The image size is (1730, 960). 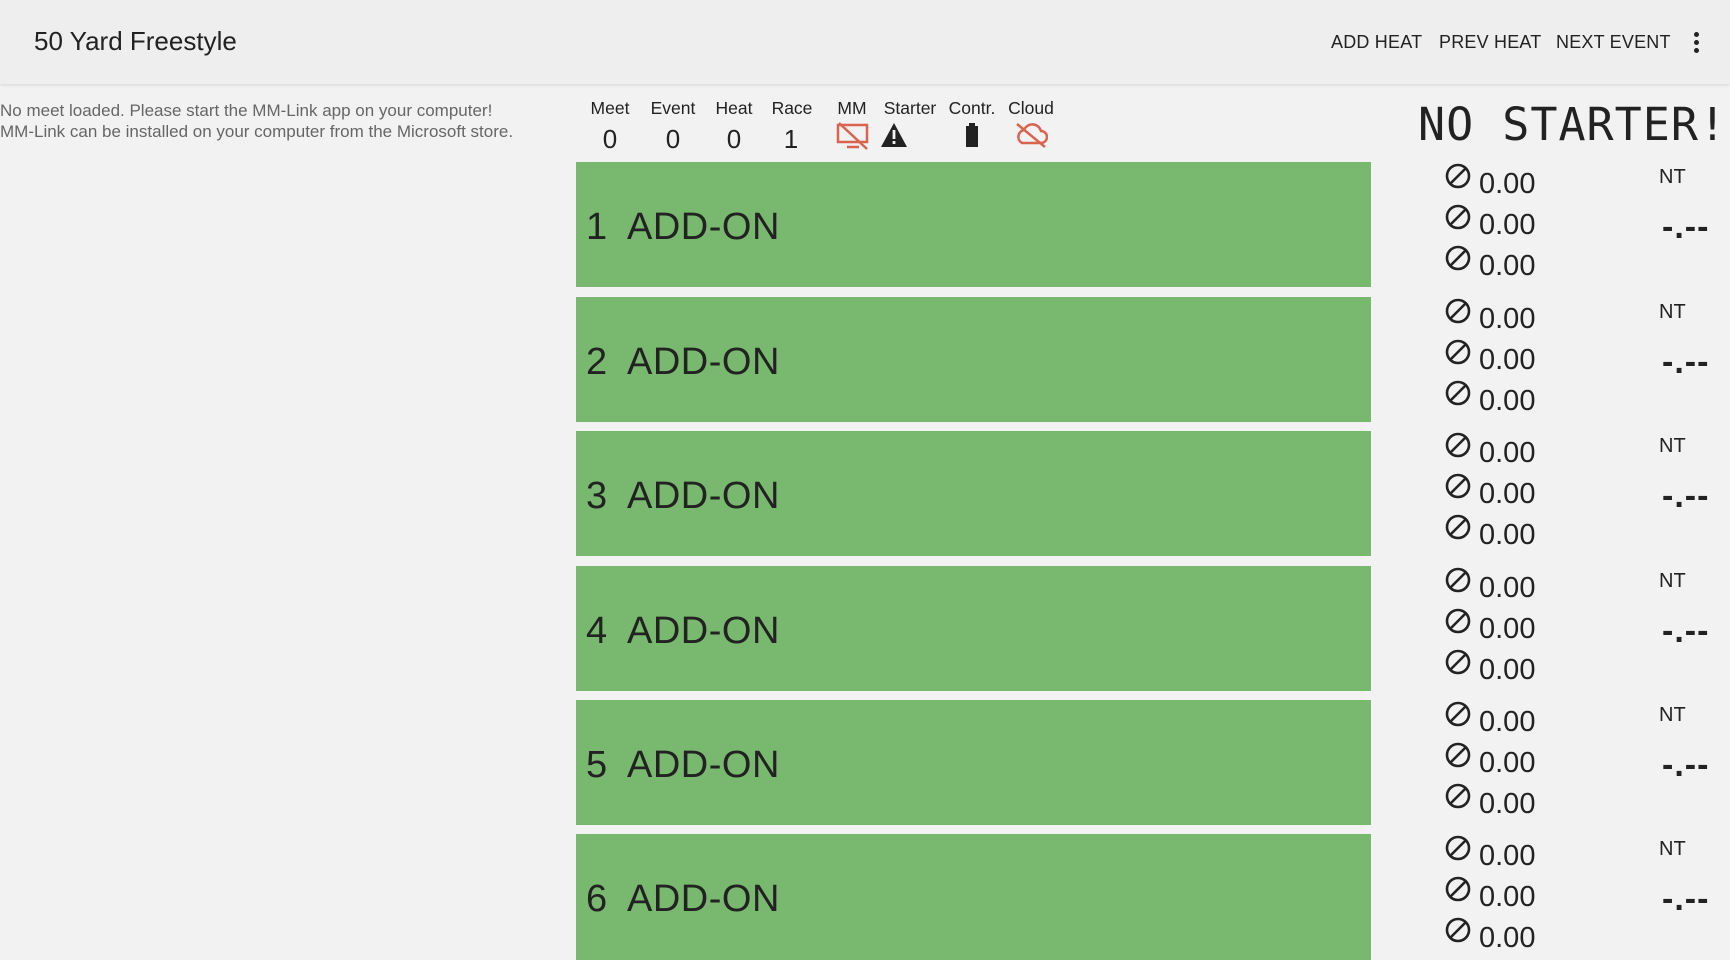 What do you see at coordinates (791, 139) in the screenshot?
I see `race-value: 1` at bounding box center [791, 139].